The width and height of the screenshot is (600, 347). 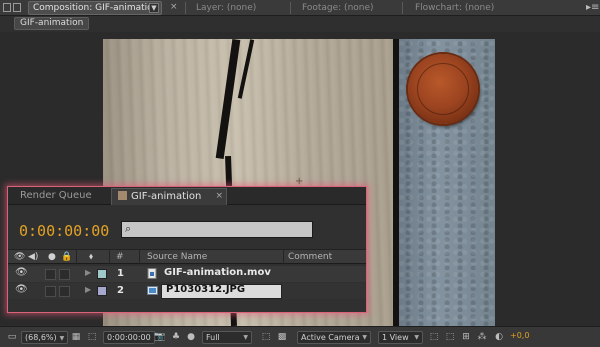 I want to click on column-number: #, so click(x=120, y=257).